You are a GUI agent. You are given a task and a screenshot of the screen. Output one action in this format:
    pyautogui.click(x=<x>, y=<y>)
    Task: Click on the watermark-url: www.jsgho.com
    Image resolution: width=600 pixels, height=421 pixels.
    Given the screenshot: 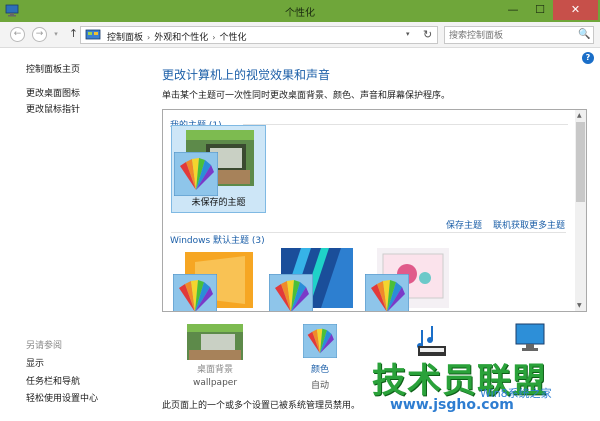 What is the action you would take?
    pyautogui.click(x=452, y=405)
    